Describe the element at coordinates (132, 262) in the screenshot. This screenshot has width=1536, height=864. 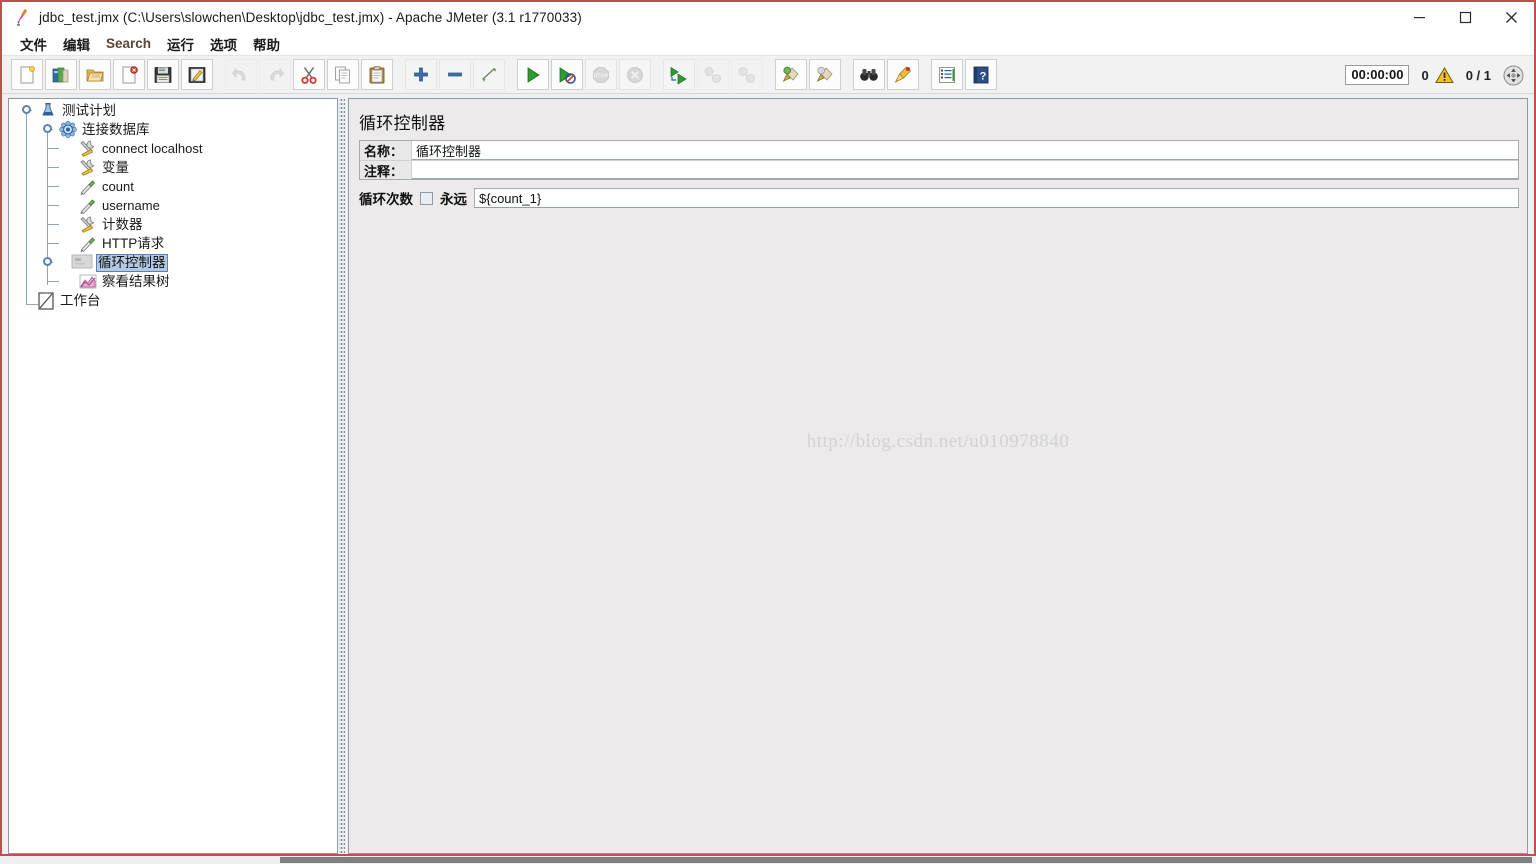
I see `tree-node-label: 循环控制器` at that location.